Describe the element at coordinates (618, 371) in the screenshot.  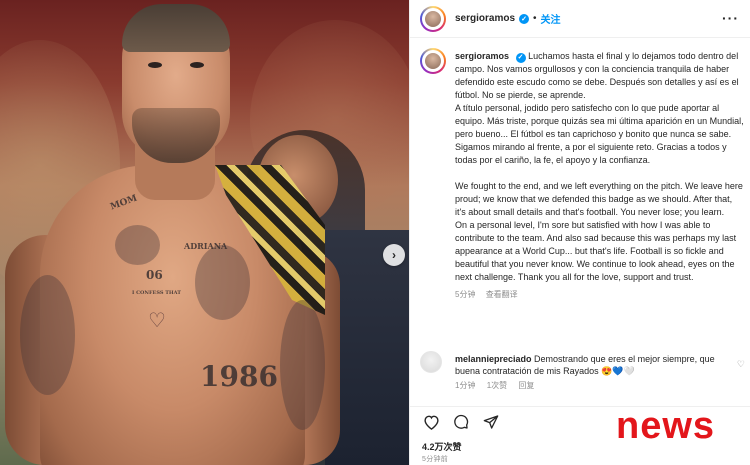
I see `comment-emojis: 😍💙🤍` at that location.